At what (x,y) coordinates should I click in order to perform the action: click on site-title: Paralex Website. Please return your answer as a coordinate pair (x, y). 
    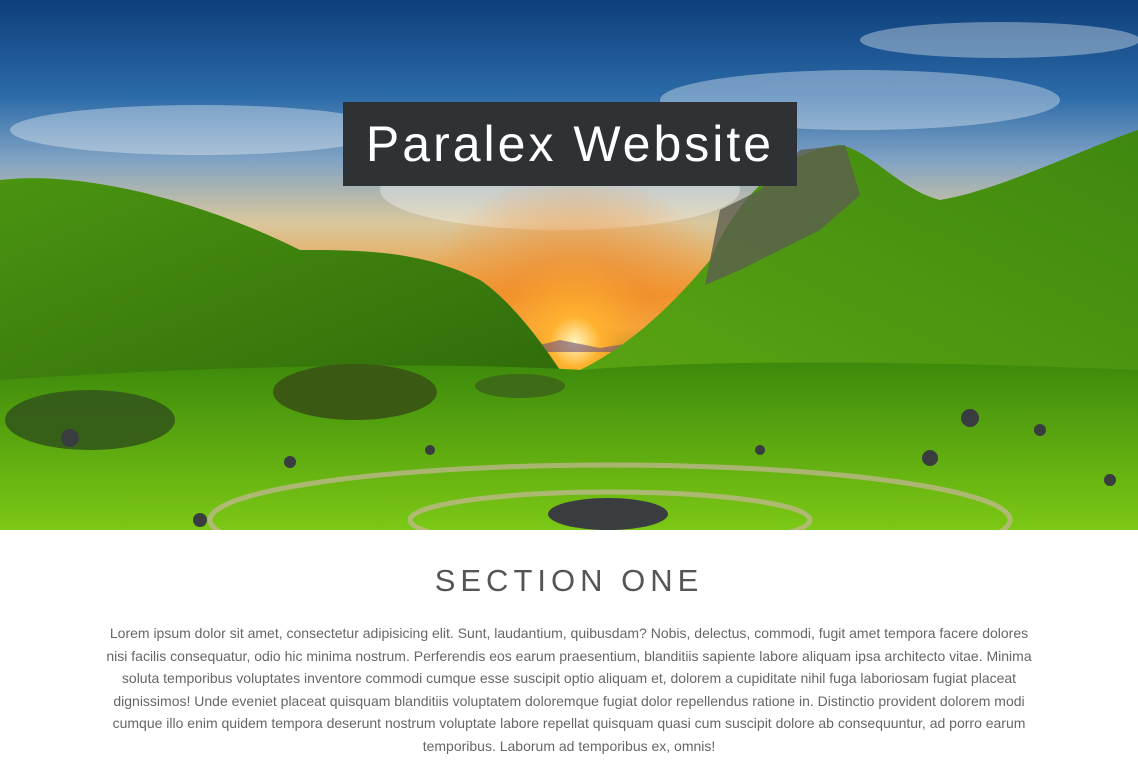
    Looking at the image, I should click on (570, 144).